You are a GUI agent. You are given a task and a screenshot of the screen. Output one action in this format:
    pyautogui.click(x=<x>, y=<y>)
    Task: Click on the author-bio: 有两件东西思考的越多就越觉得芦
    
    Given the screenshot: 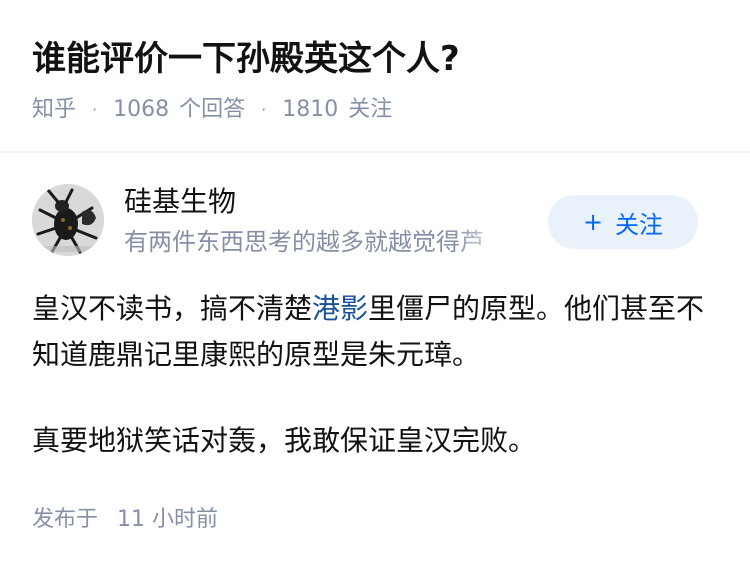 What is the action you would take?
    pyautogui.click(x=319, y=242)
    